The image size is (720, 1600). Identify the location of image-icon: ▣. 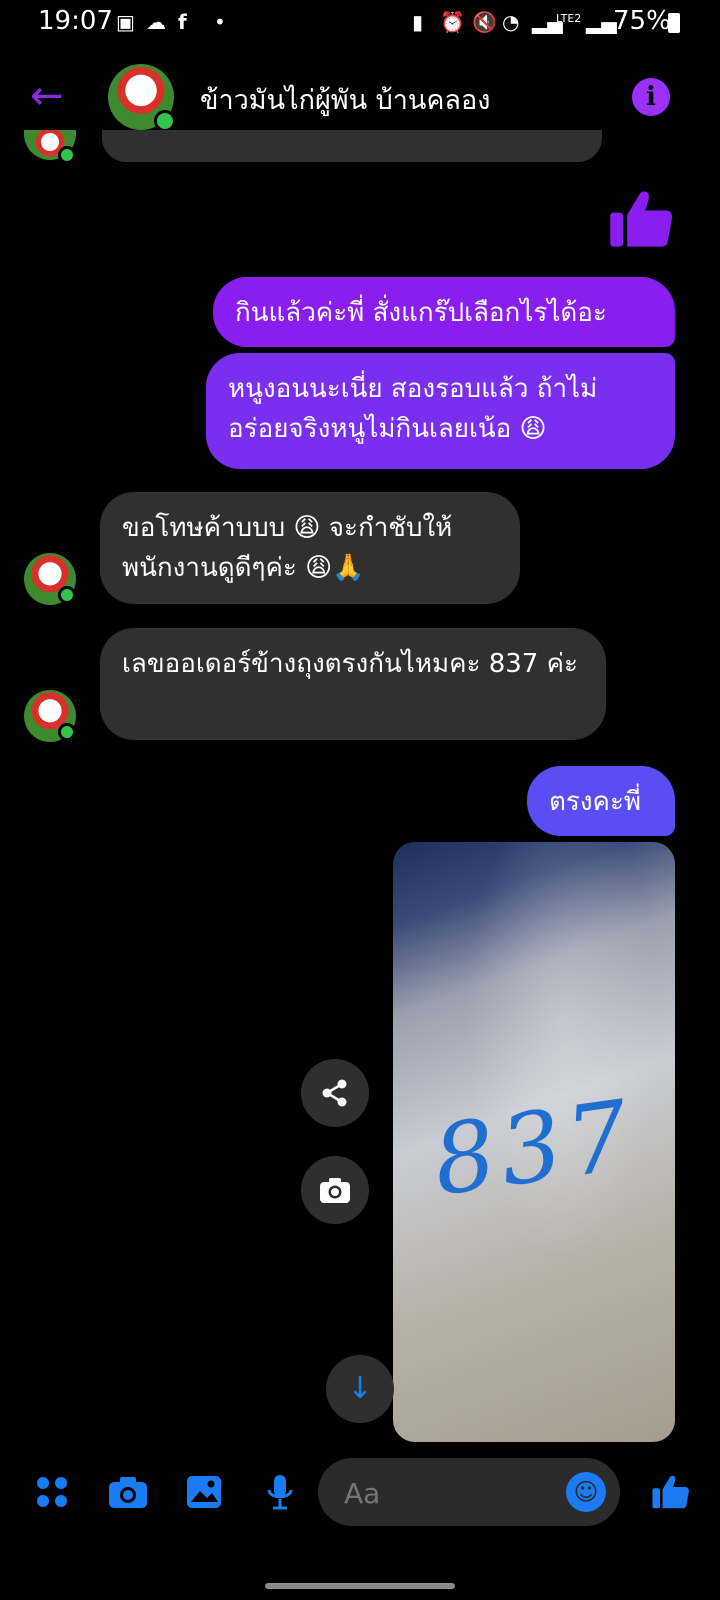
(125, 22).